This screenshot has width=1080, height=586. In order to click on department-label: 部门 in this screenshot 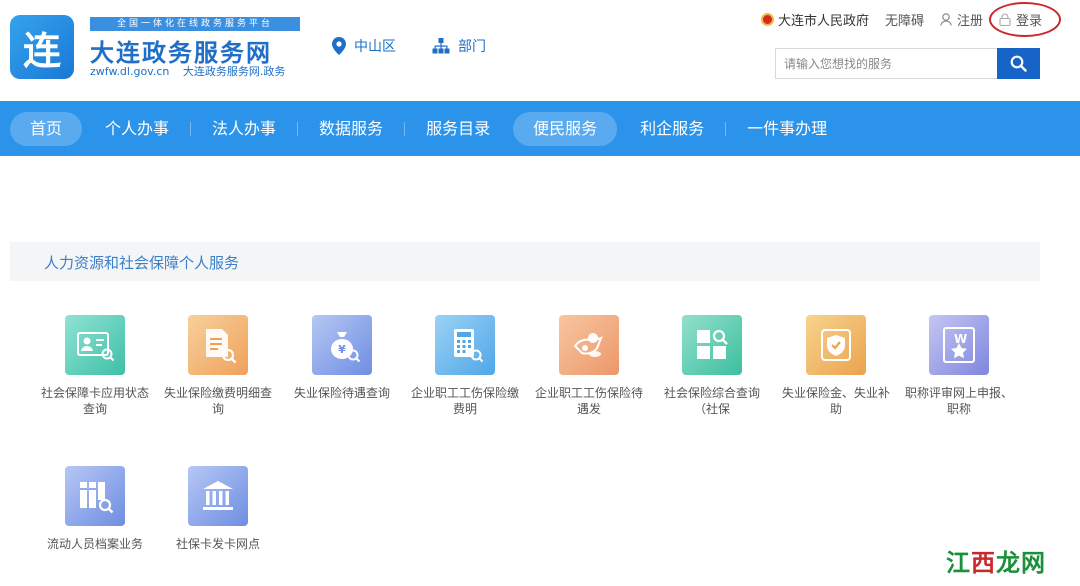, I will do `click(472, 47)`.